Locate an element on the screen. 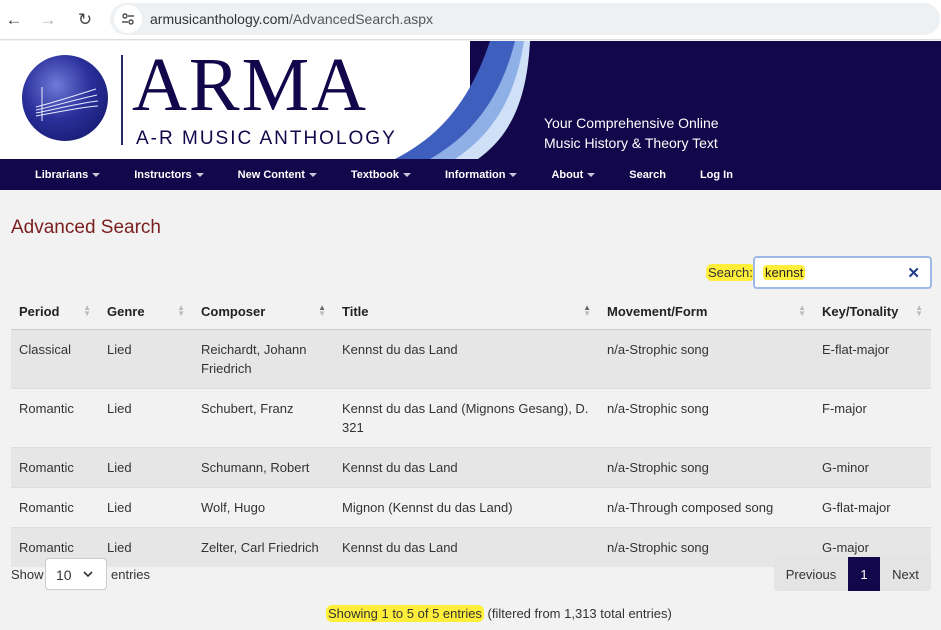 The image size is (941, 630). clear-search-icon: ✕ is located at coordinates (913, 273).